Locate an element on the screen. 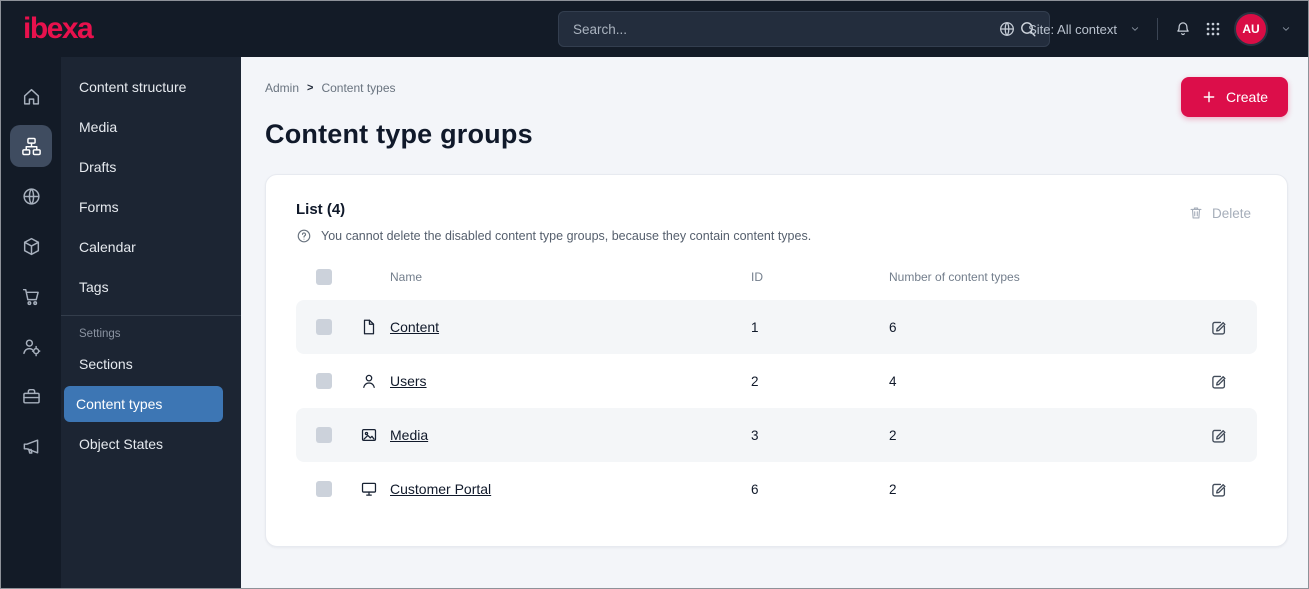 The image size is (1309, 589). breadcrumb-admin: Admin is located at coordinates (282, 88).